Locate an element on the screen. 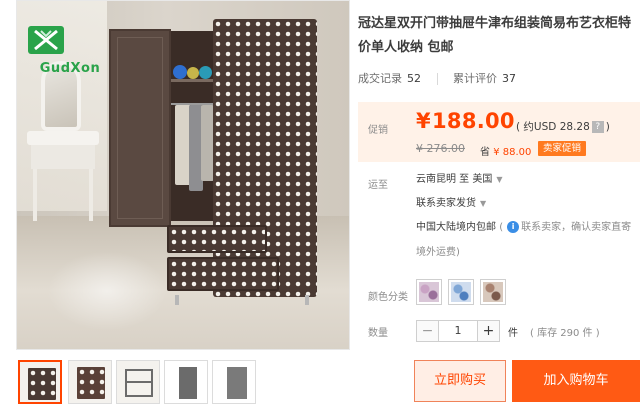  color-swatch-blue-floral is located at coordinates (461, 292).